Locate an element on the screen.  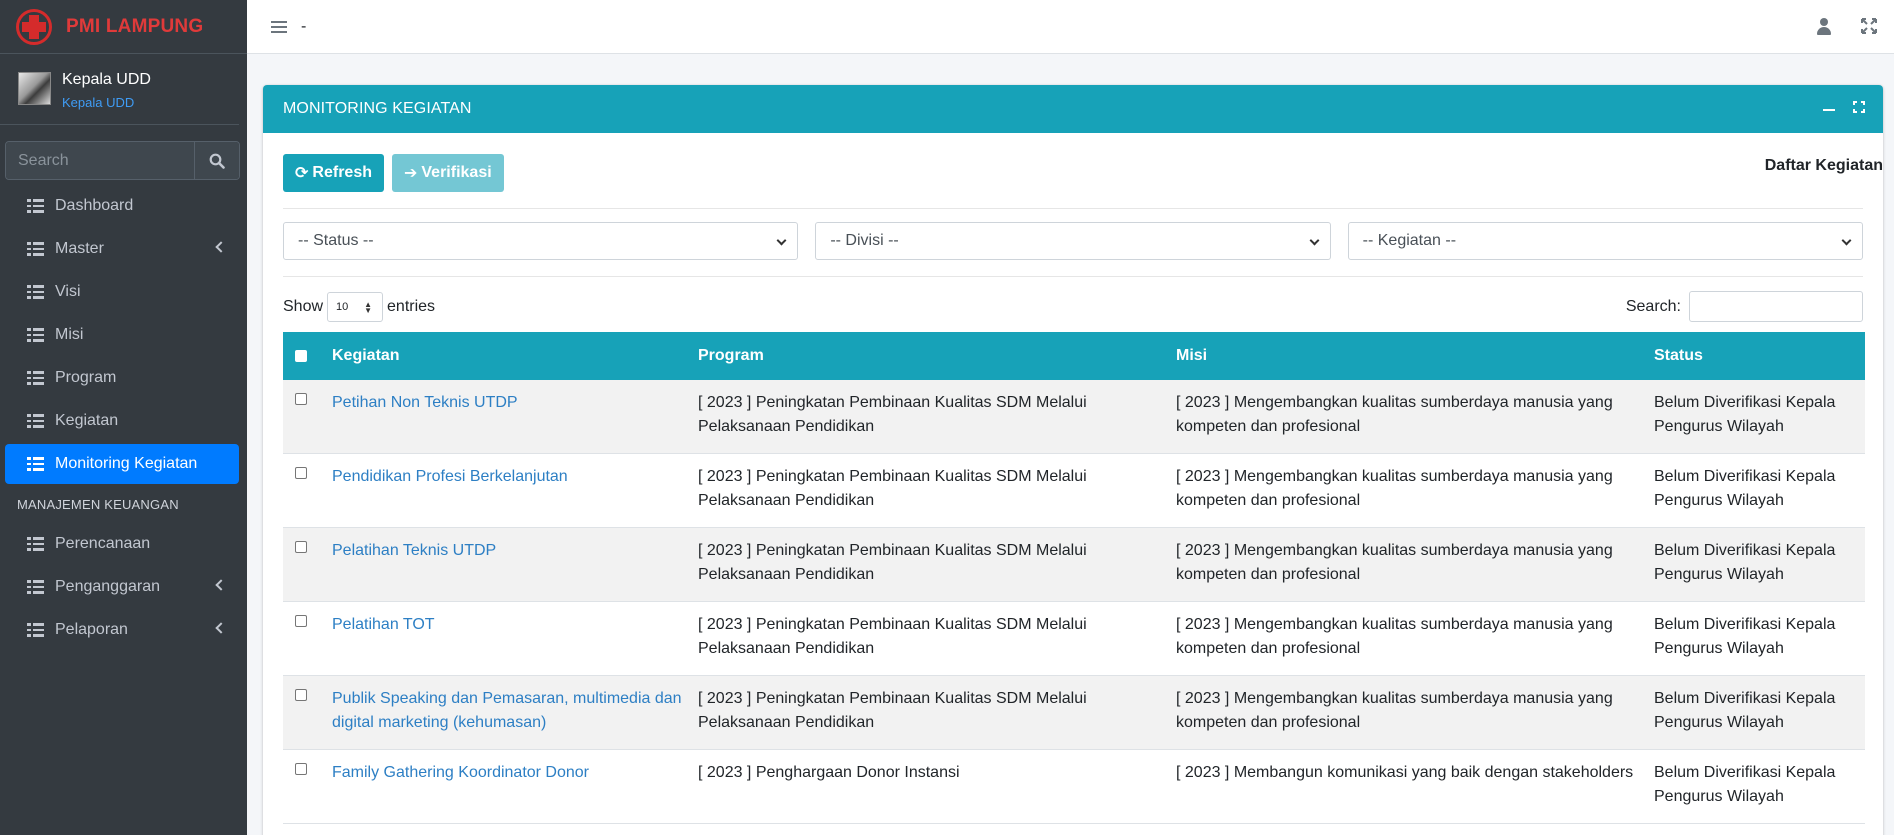
sidebar-item-label: Master is located at coordinates (79, 248).